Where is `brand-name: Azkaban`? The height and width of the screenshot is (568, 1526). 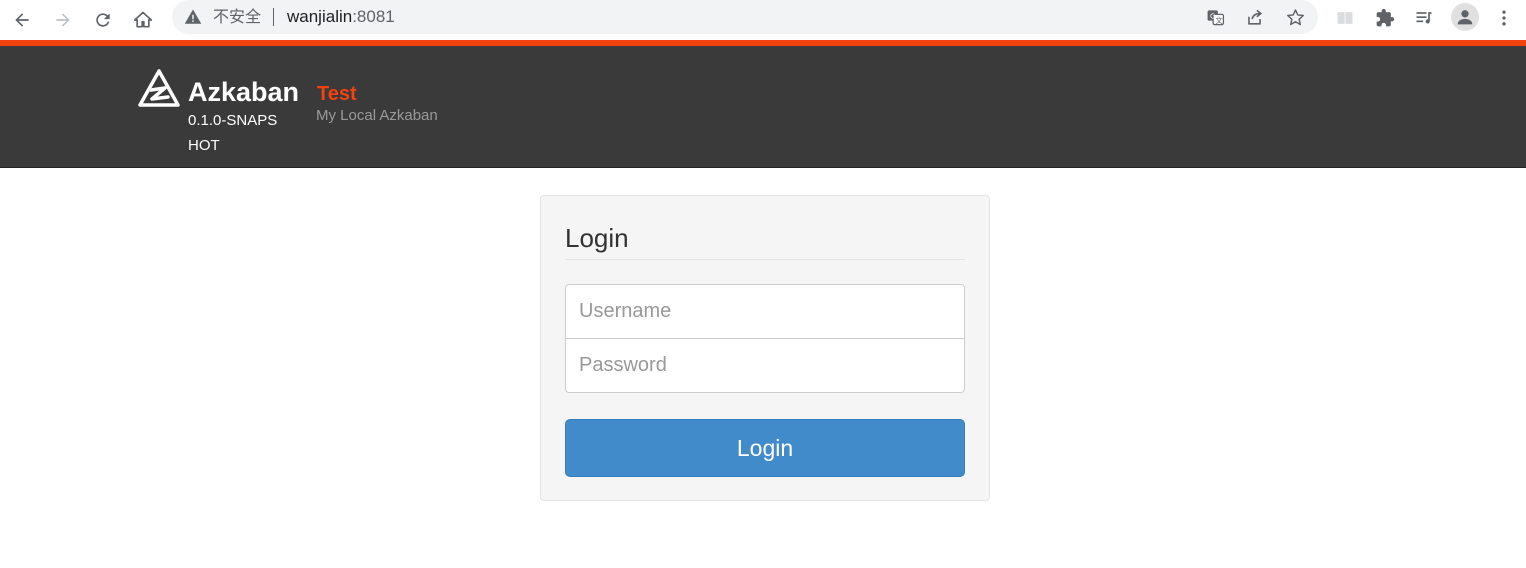
brand-name: Azkaban is located at coordinates (243, 92).